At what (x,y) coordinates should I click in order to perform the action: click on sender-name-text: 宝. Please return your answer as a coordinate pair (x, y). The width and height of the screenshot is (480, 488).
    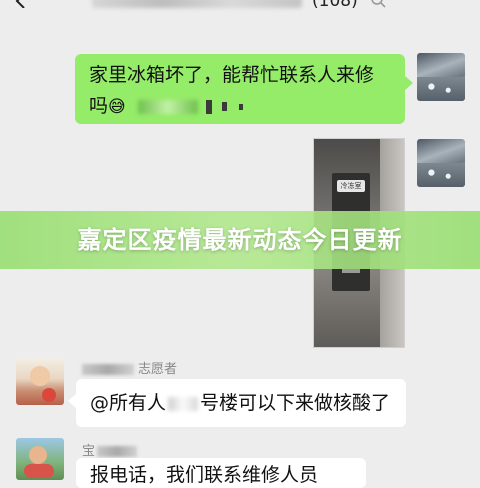
    Looking at the image, I should click on (89, 451).